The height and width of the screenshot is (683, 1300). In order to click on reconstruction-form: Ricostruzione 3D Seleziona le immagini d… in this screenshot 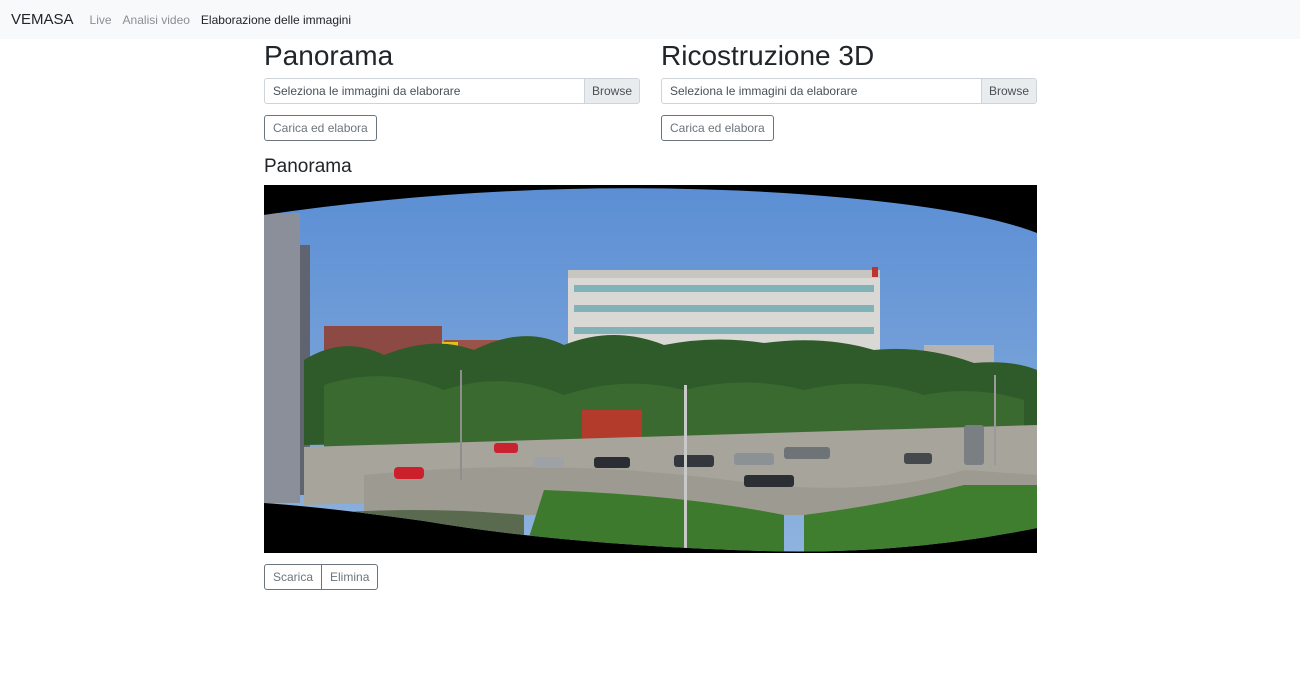, I will do `click(849, 90)`.